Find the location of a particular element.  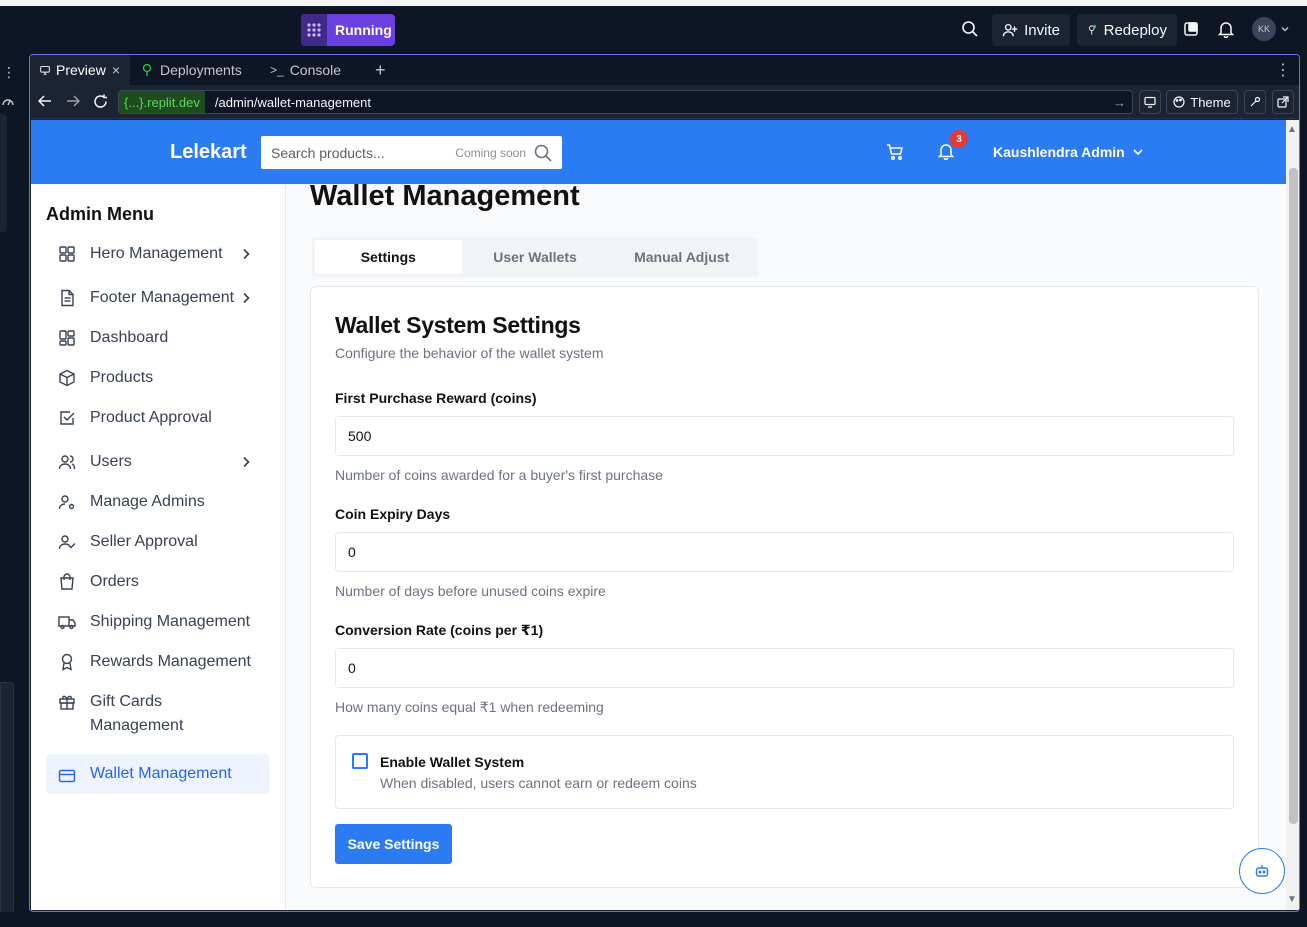

enable-wallet-checkbox is located at coordinates (360, 761).